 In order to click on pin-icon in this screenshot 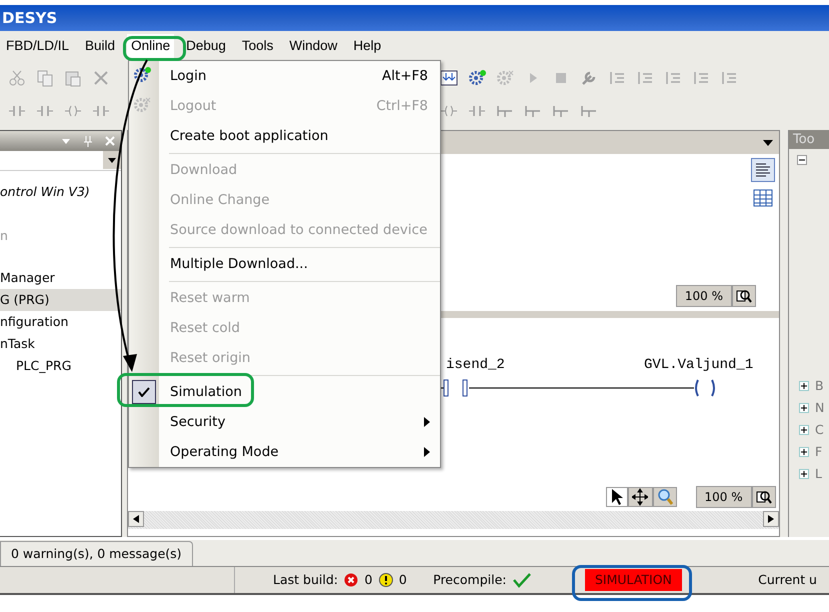, I will do `click(88, 141)`.